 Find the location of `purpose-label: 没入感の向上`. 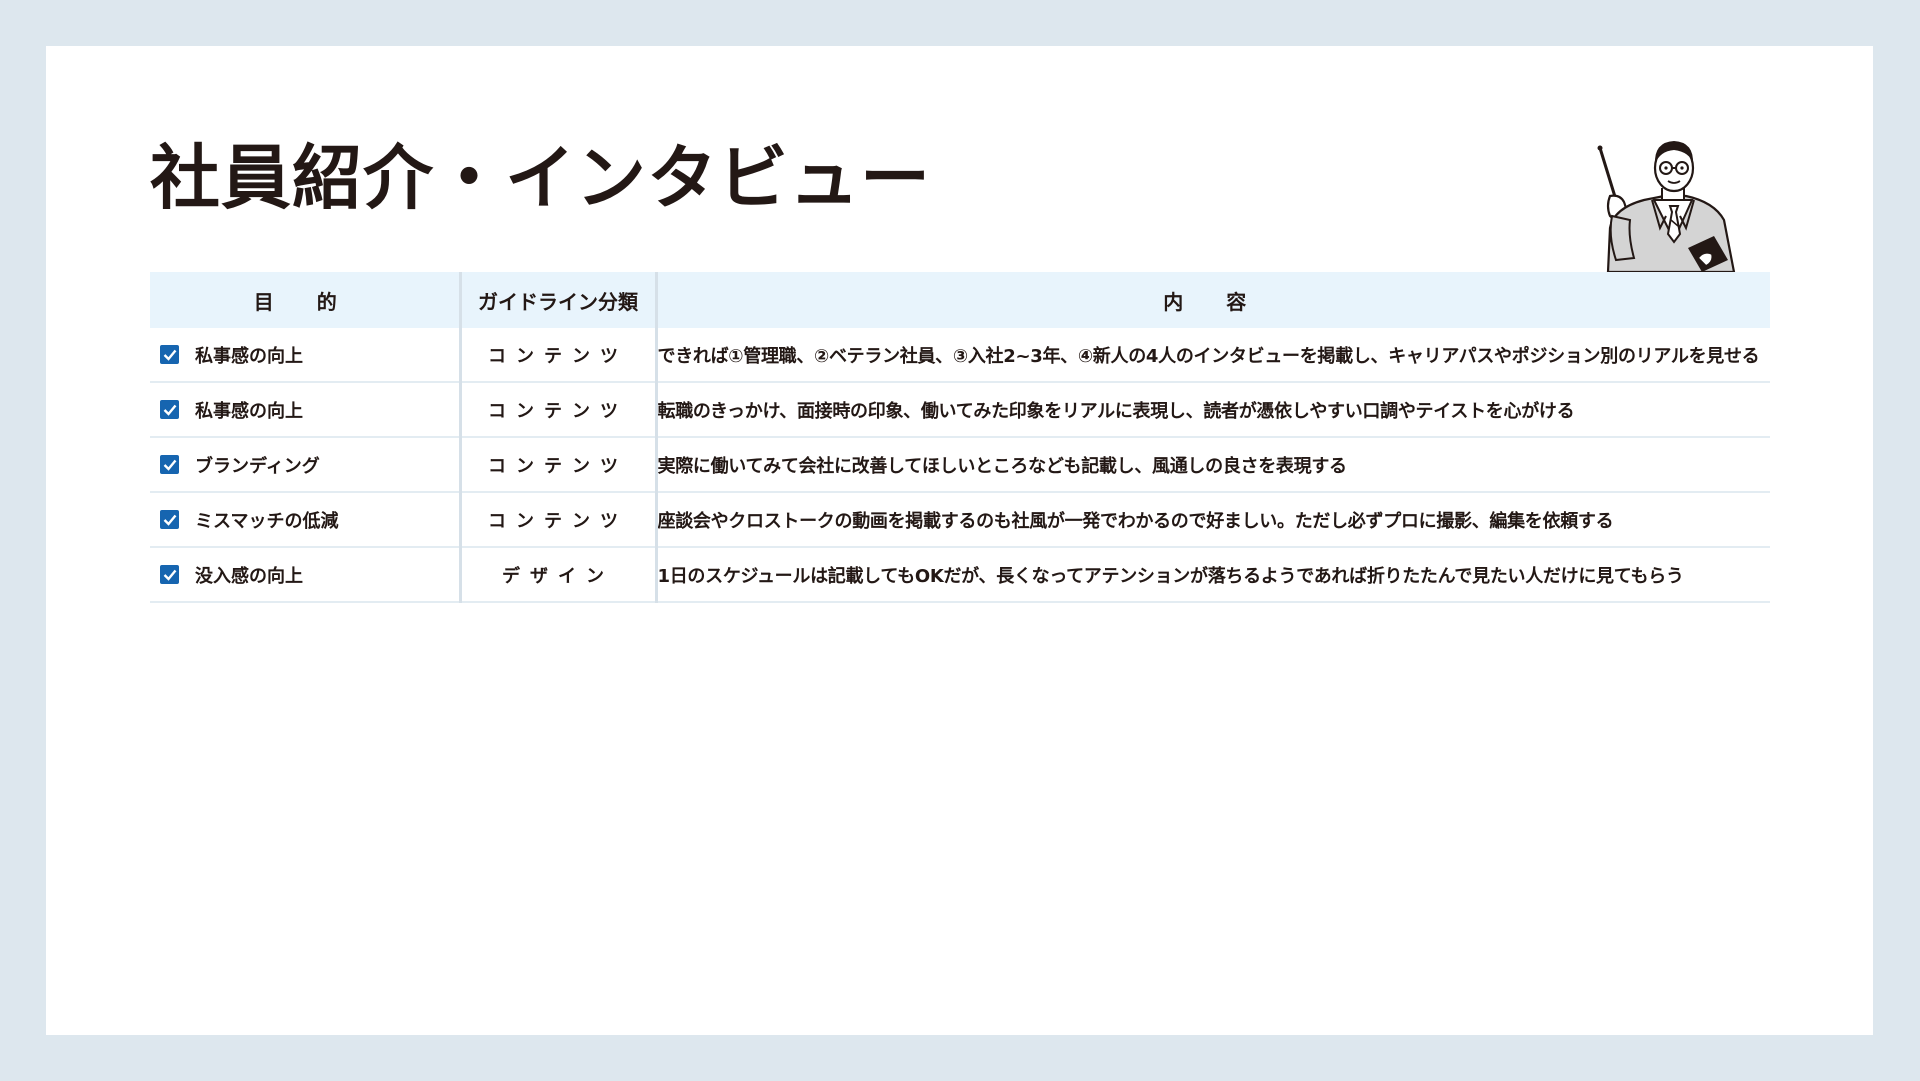

purpose-label: 没入感の向上 is located at coordinates (249, 576).